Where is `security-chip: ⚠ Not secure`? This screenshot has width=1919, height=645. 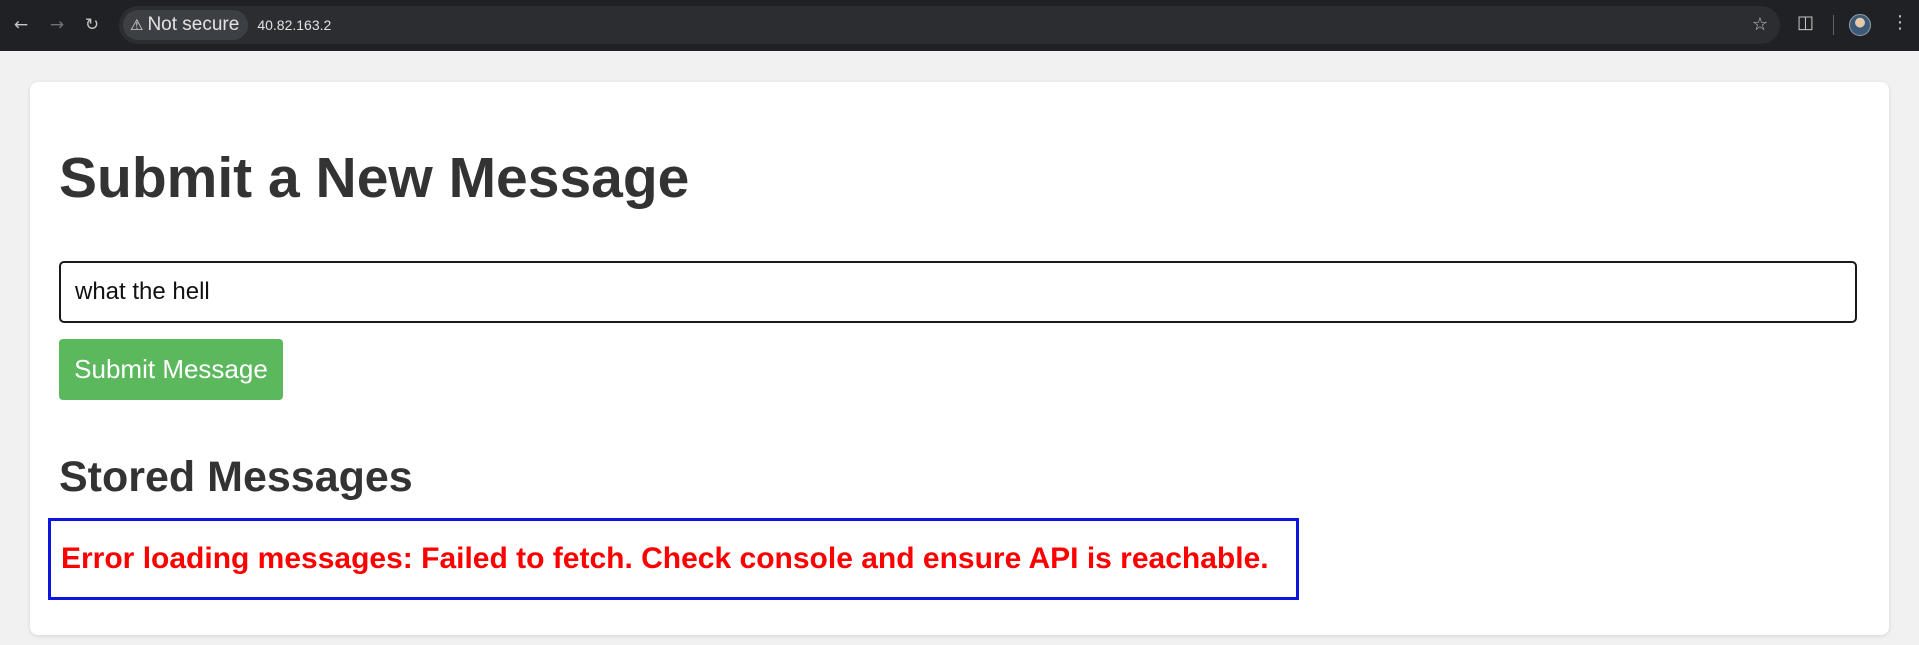
security-chip: ⚠ Not secure is located at coordinates (186, 25).